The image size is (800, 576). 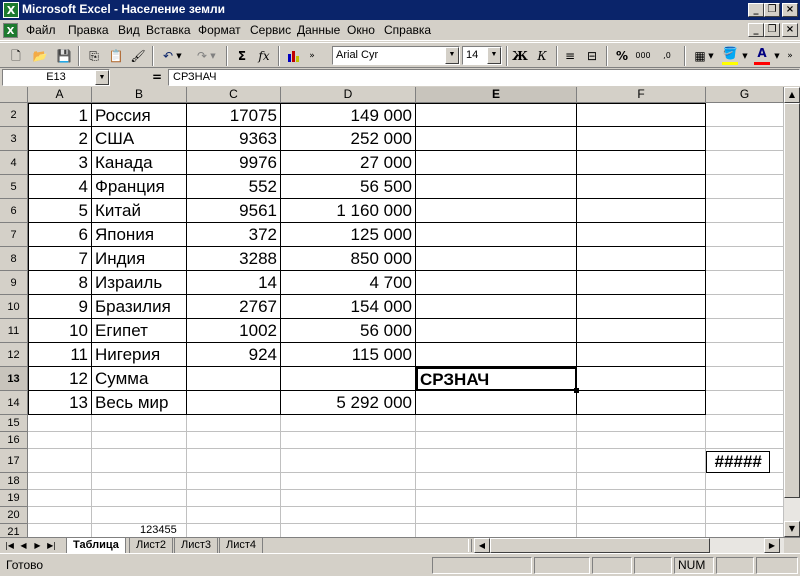 I want to click on table-cell: 27 000, so click(x=348, y=163).